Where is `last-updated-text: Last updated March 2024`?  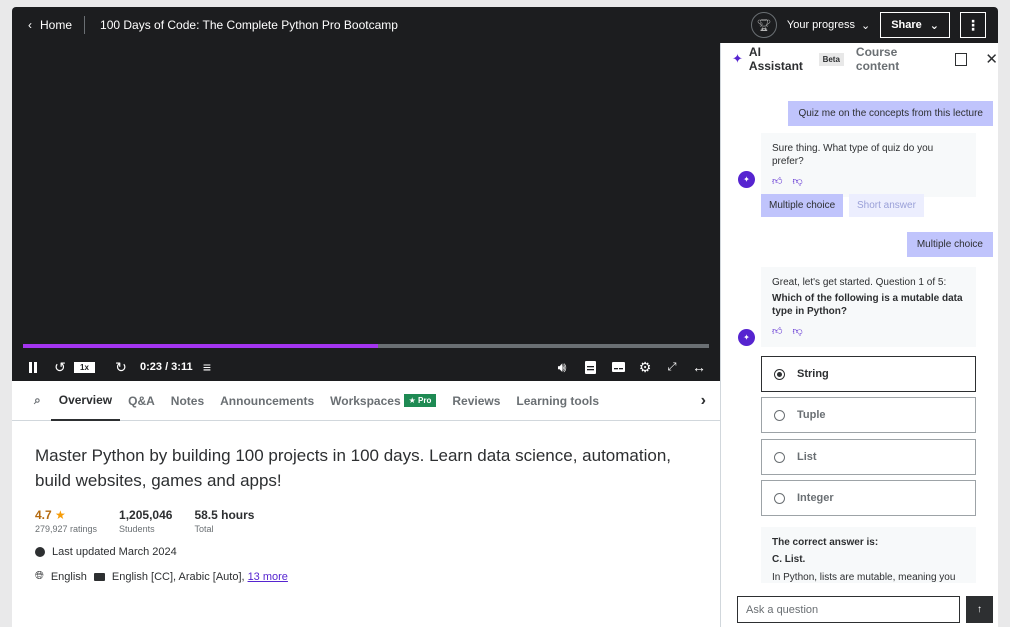
last-updated-text: Last updated March 2024 is located at coordinates (114, 552).